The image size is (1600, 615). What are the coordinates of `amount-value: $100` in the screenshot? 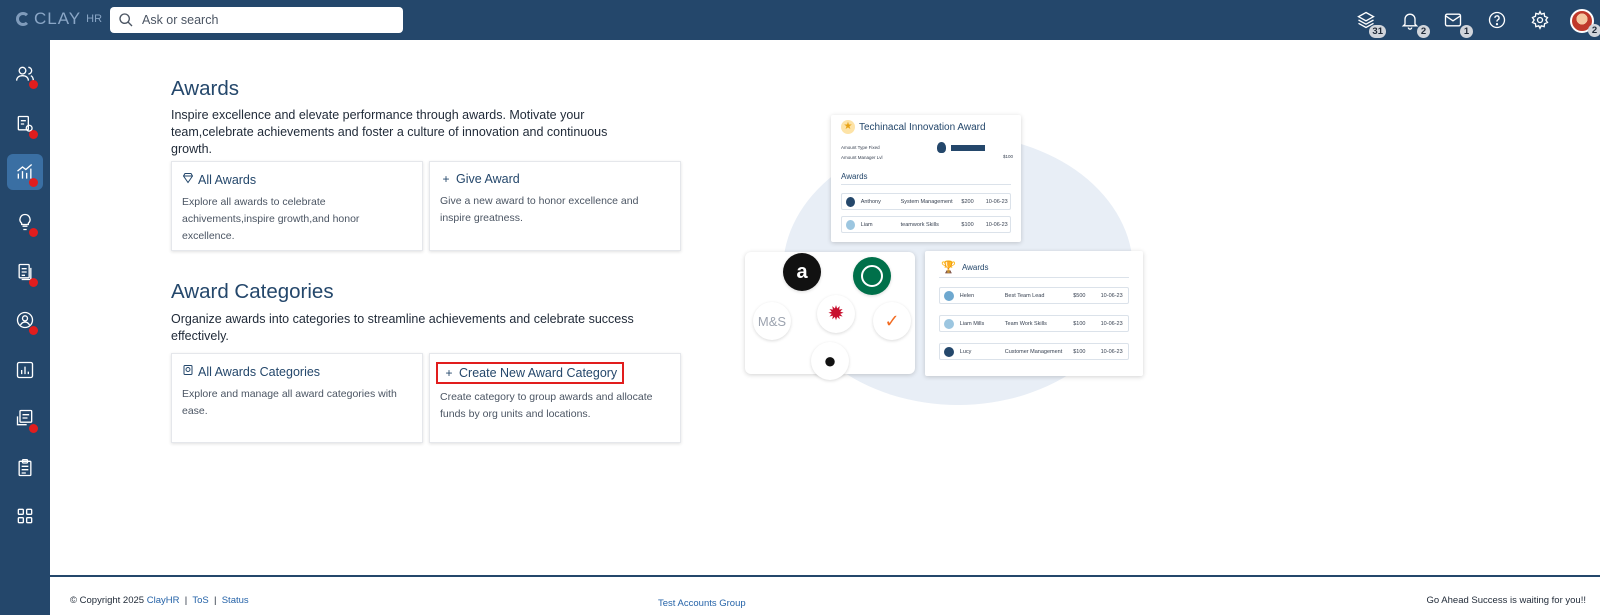 It's located at (1008, 156).